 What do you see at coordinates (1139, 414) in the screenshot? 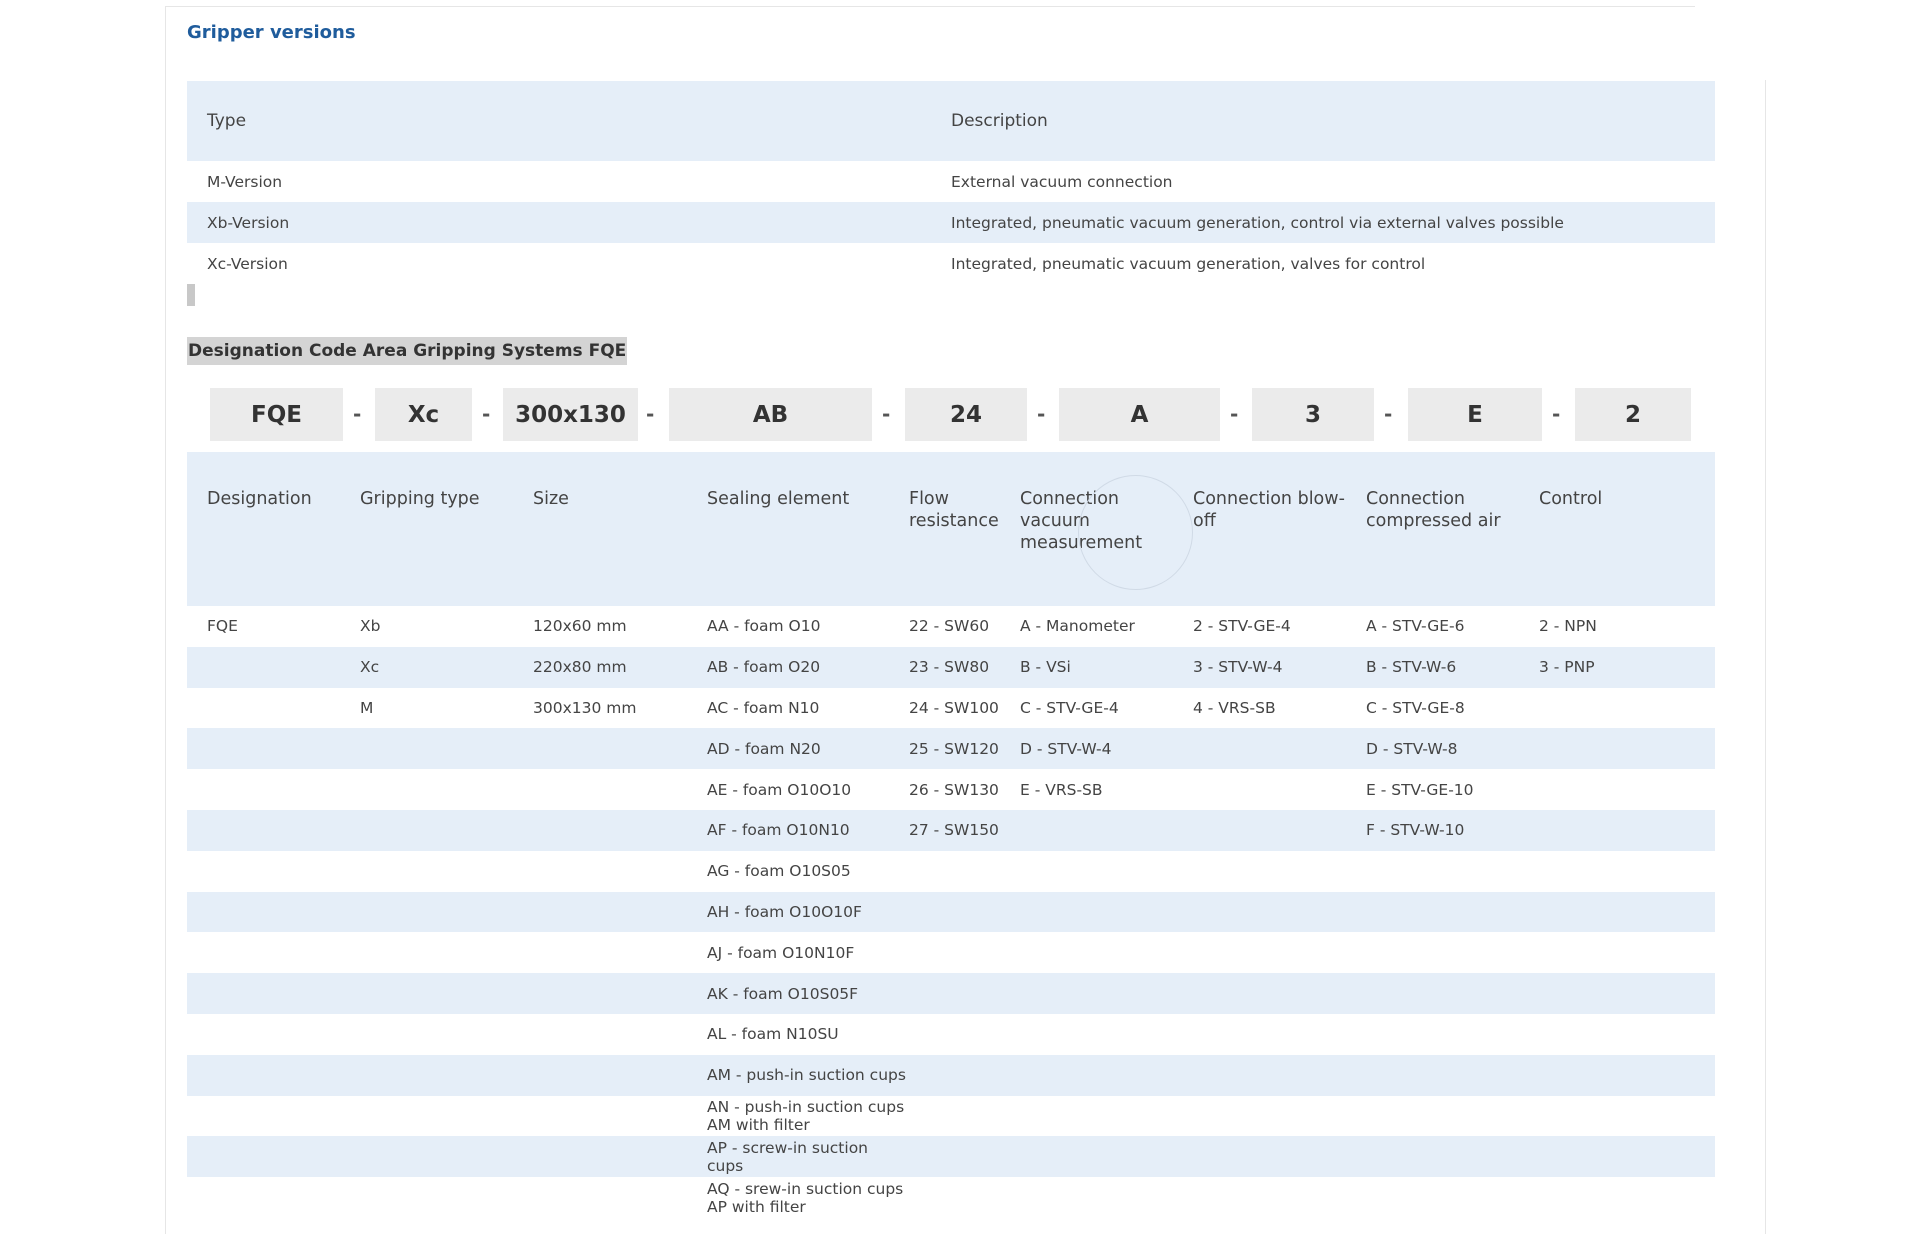
I see `code-part-vacuum-measurement: A` at bounding box center [1139, 414].